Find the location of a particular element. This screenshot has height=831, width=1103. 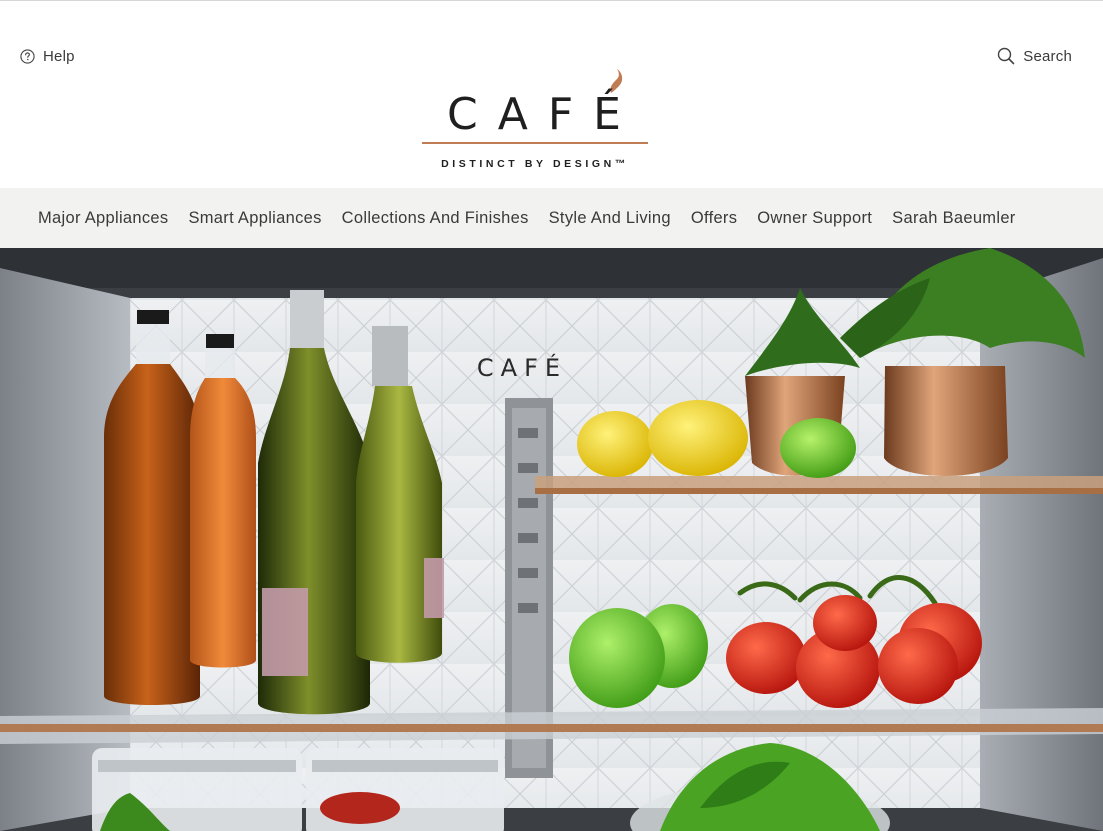

nav-item-sarah-baeumler: Sarah Baeumler is located at coordinates (953, 218).